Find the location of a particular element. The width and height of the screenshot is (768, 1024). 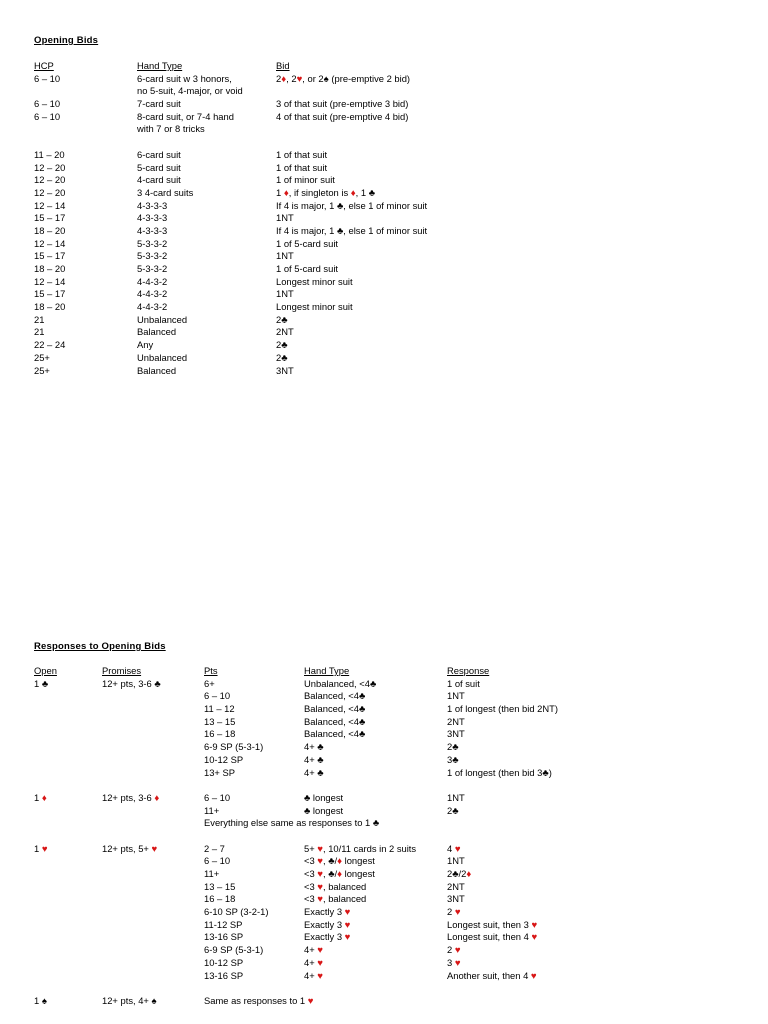

cell-hand-type: Exactly 3 ♥ is located at coordinates (327, 924).